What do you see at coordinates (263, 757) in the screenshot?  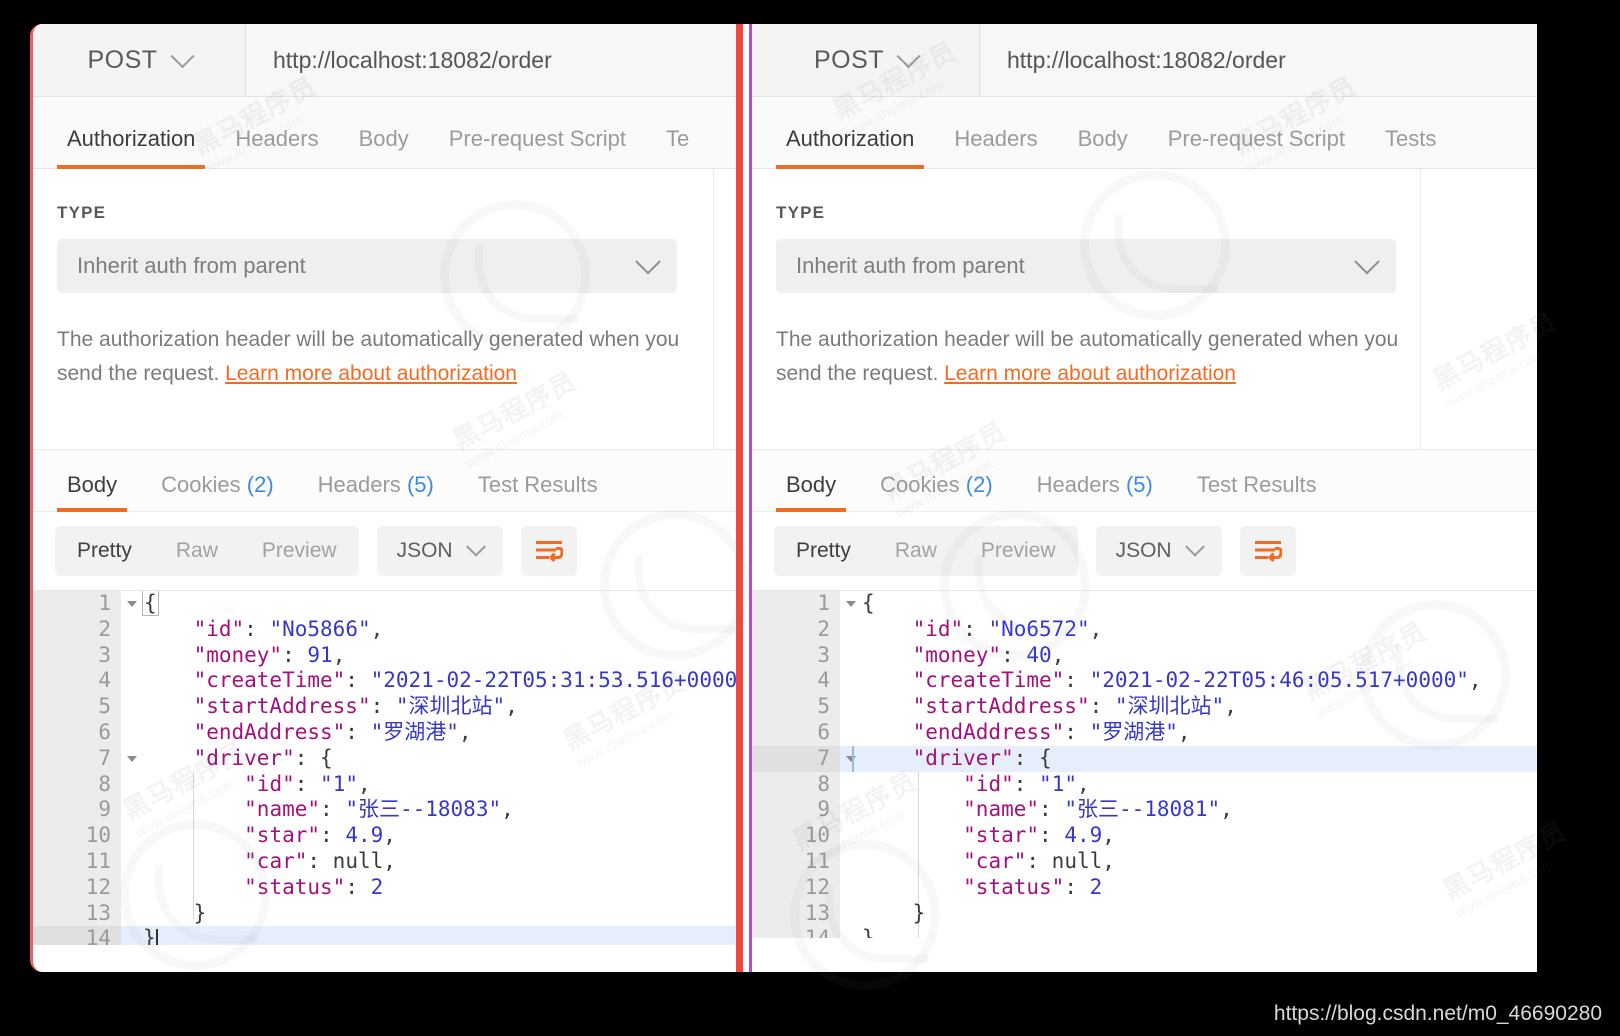 I see `line-text: "driver": {` at bounding box center [263, 757].